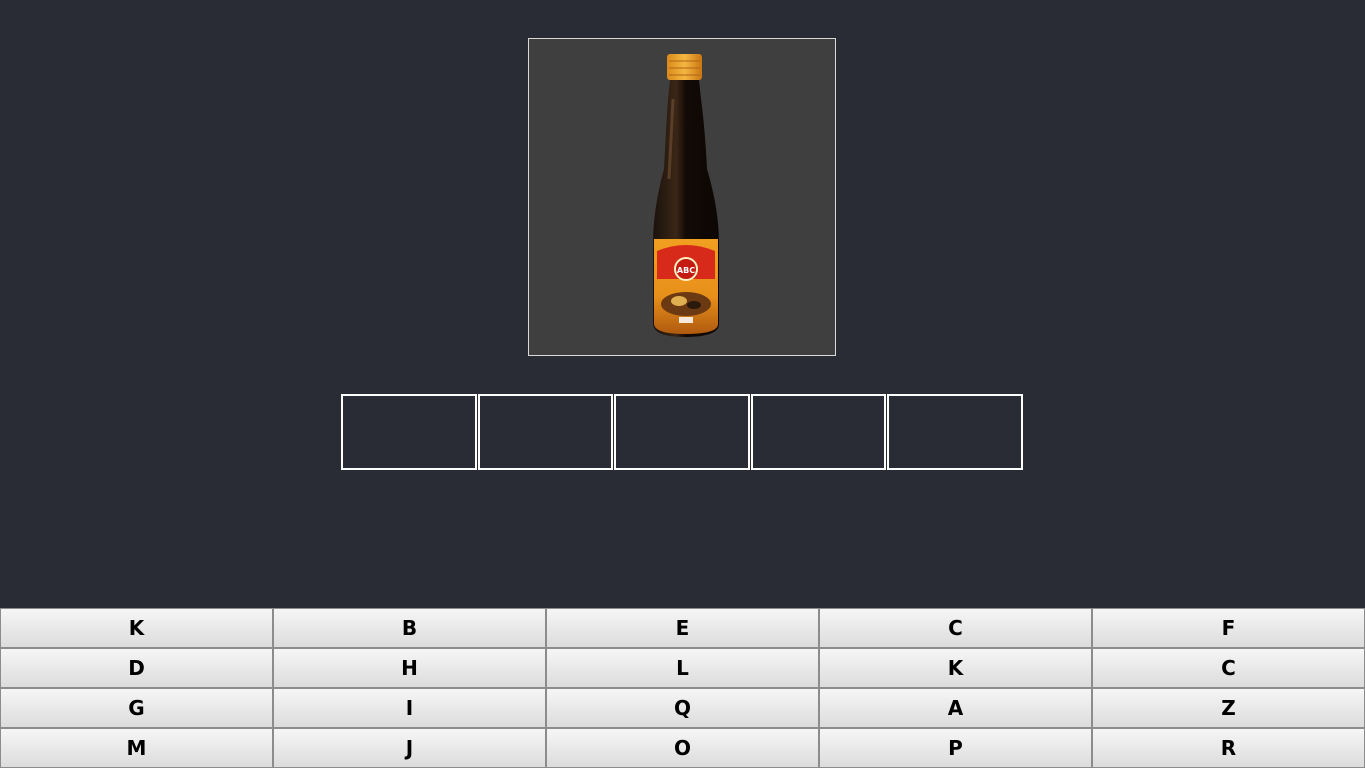  Describe the element at coordinates (686, 195) in the screenshot. I see `soy-sauce-bottle-image: ABC` at that location.